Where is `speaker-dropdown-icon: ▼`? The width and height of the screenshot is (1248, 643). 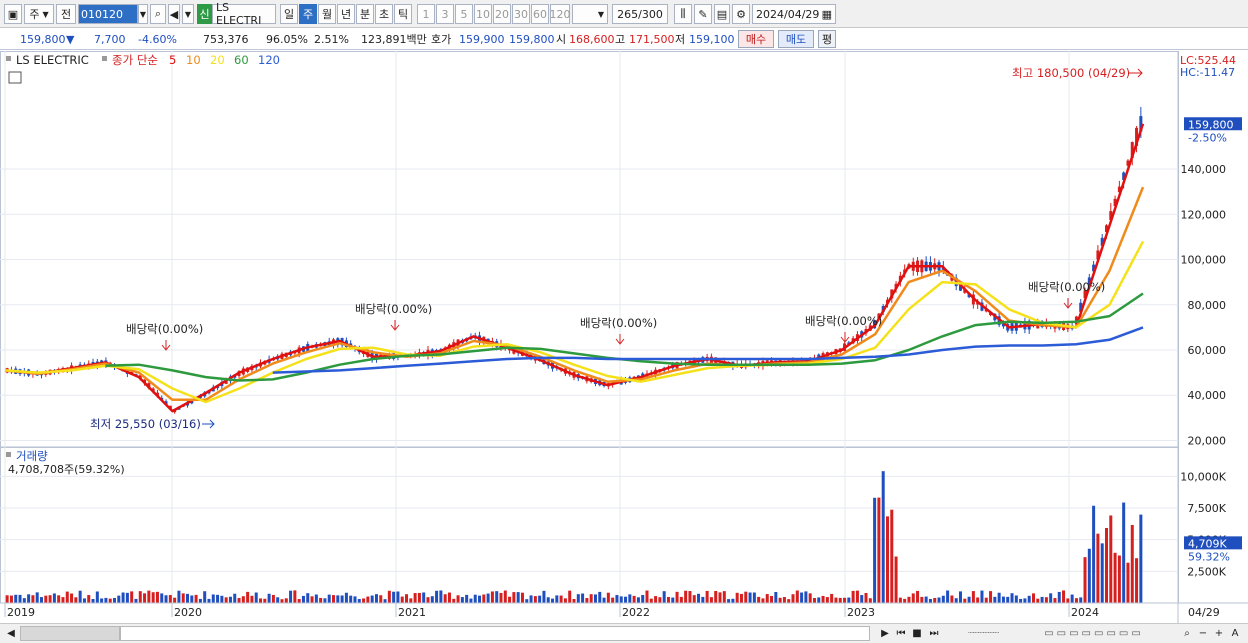 speaker-dropdown-icon: ▼ is located at coordinates (188, 14).